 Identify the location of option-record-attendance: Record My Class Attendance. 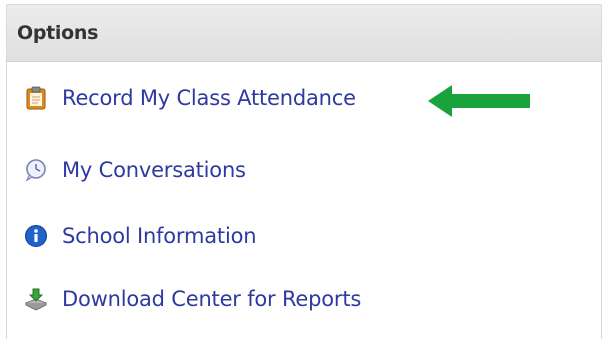
(190, 98).